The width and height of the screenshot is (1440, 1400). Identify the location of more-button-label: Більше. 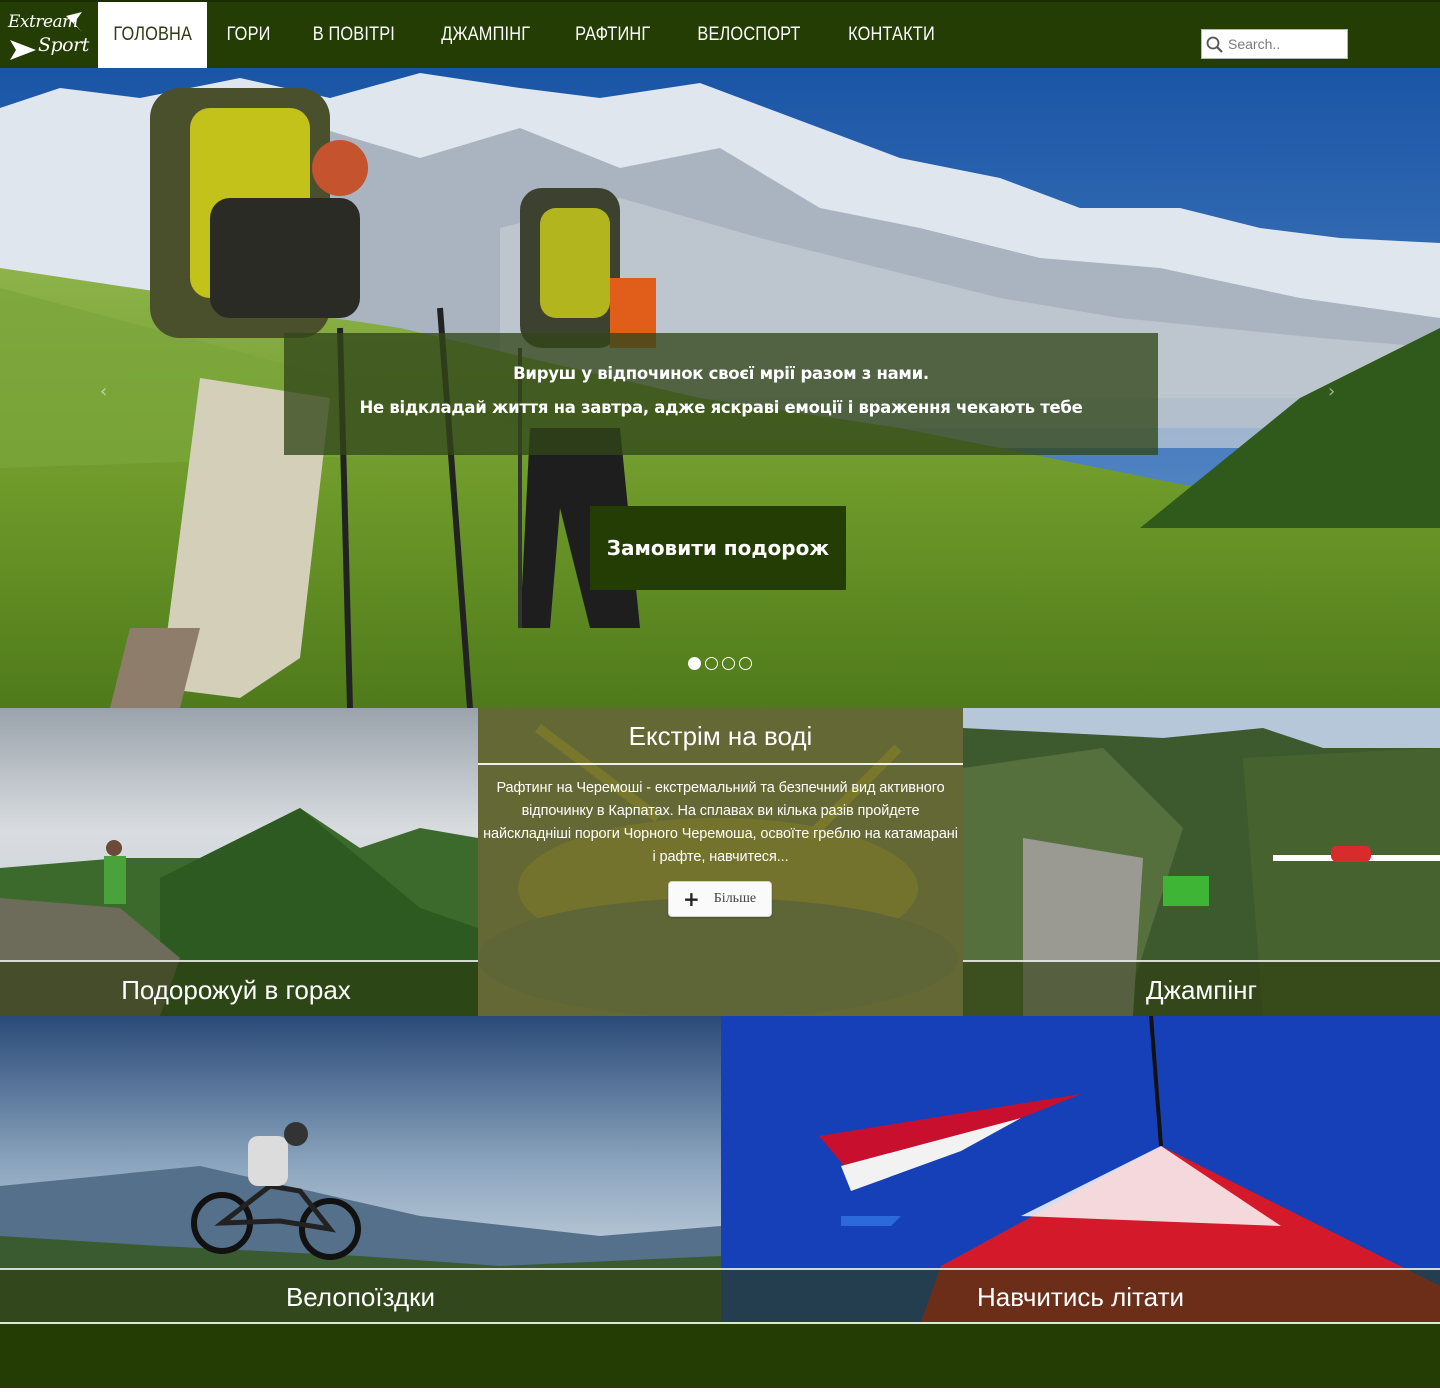
(735, 898).